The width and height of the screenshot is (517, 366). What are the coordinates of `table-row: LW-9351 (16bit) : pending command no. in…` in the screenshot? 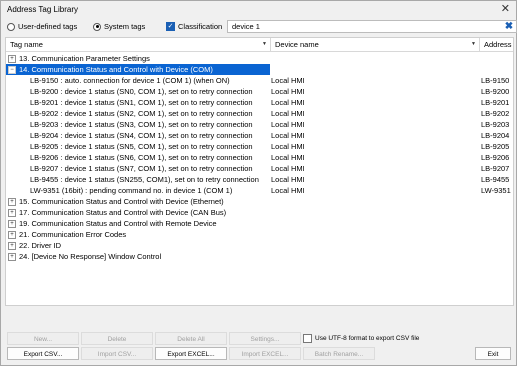 It's located at (259, 190).